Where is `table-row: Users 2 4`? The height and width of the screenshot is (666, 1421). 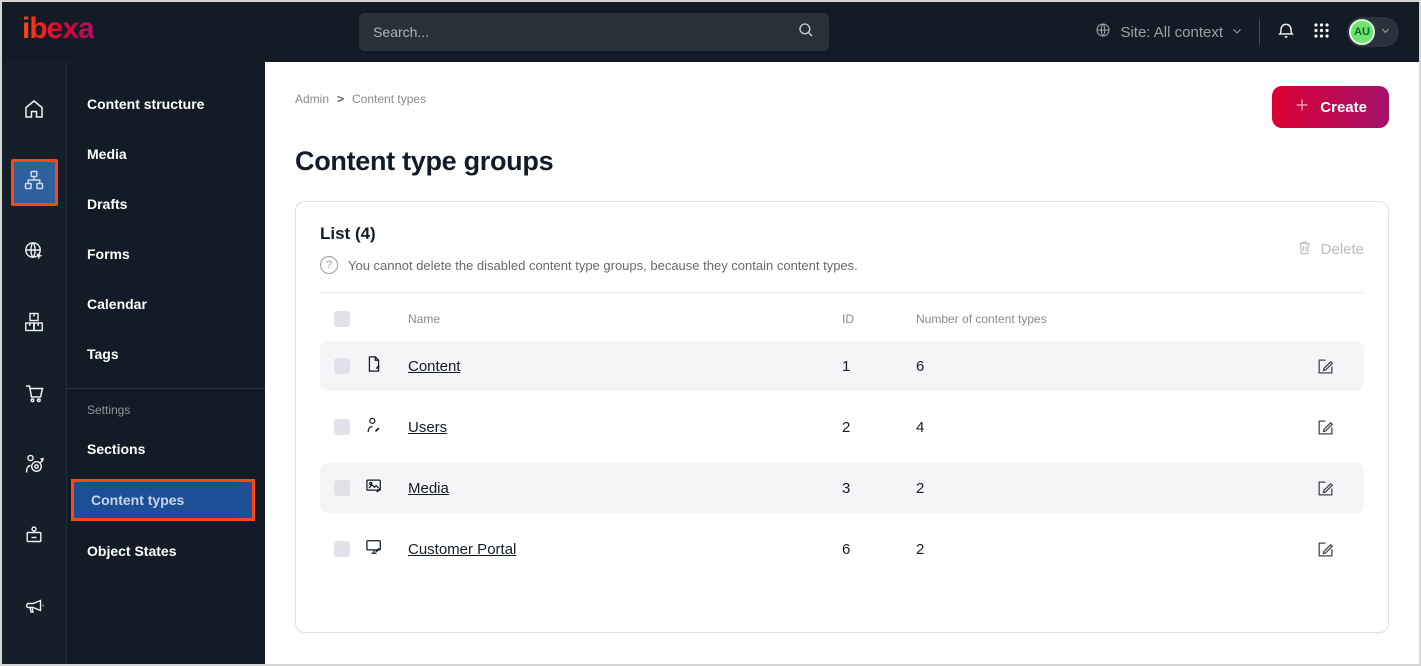
table-row: Users 2 4 is located at coordinates (842, 427).